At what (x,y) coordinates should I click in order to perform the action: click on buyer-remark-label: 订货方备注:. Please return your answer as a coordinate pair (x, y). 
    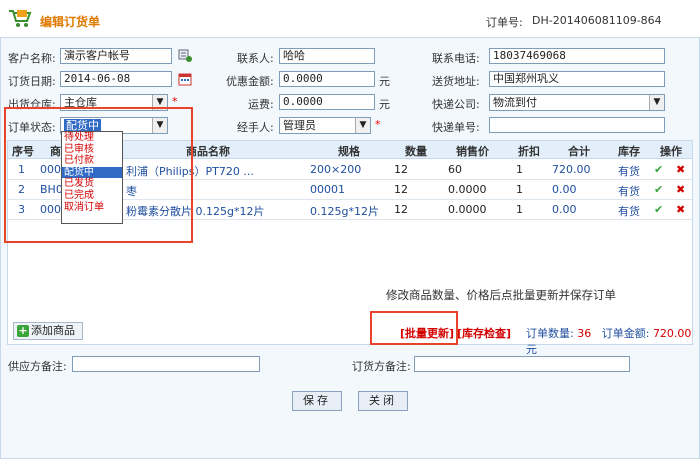
    Looking at the image, I should click on (381, 366).